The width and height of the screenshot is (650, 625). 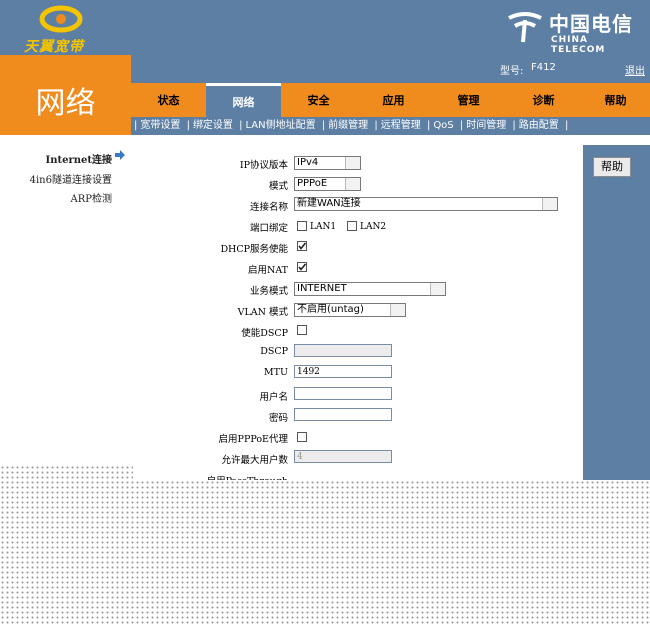 What do you see at coordinates (352, 226) in the screenshot?
I see `lan2-checkbox` at bounding box center [352, 226].